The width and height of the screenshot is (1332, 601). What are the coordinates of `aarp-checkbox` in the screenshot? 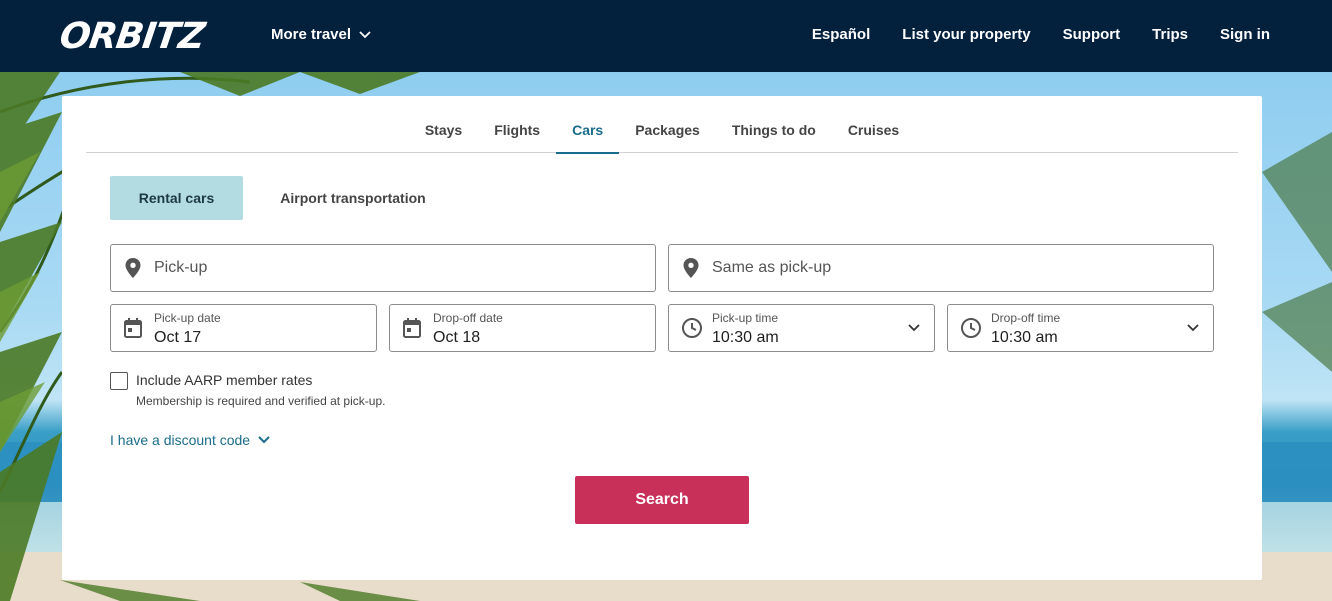 It's located at (119, 381).